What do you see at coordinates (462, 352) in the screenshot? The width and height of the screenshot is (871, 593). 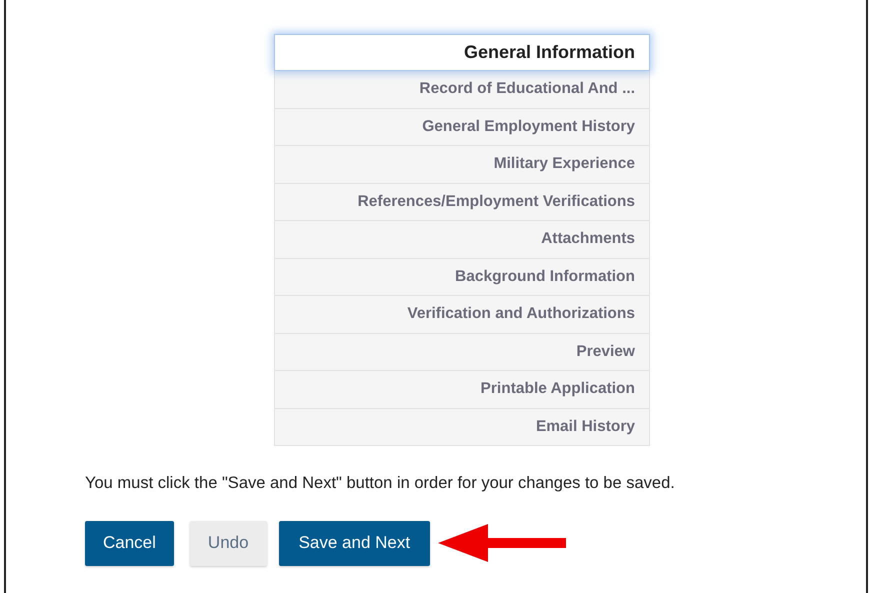 I see `menu-item: Preview` at bounding box center [462, 352].